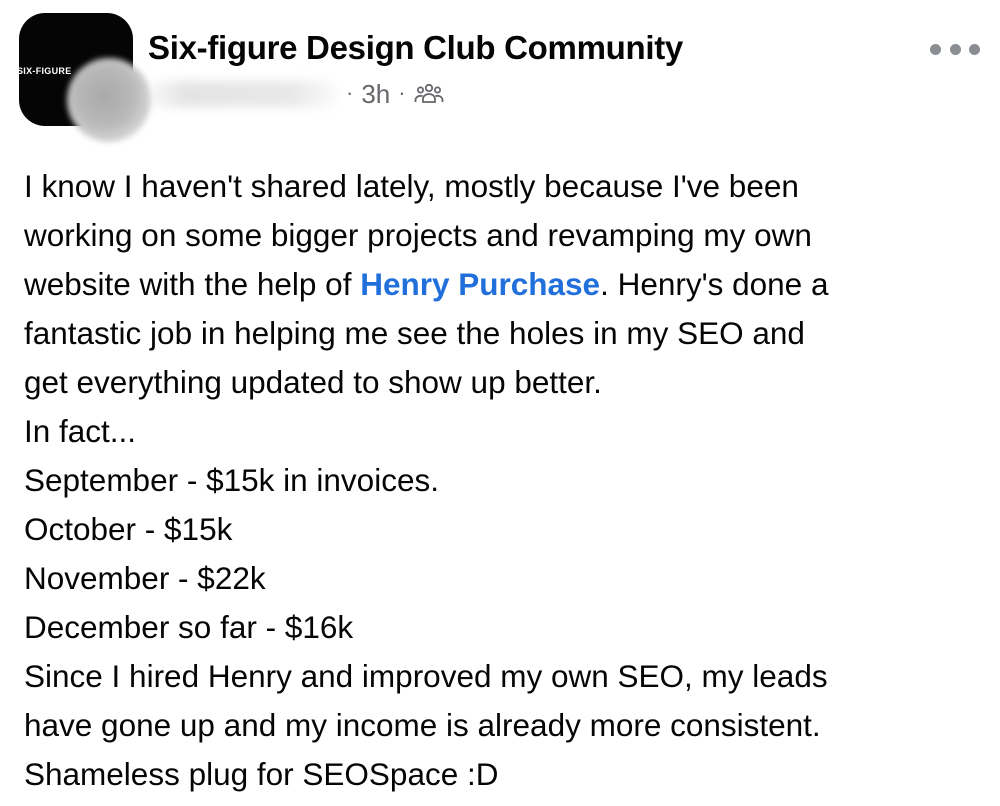  Describe the element at coordinates (192, 284) in the screenshot. I see `post-text-segment: website with the help of` at that location.